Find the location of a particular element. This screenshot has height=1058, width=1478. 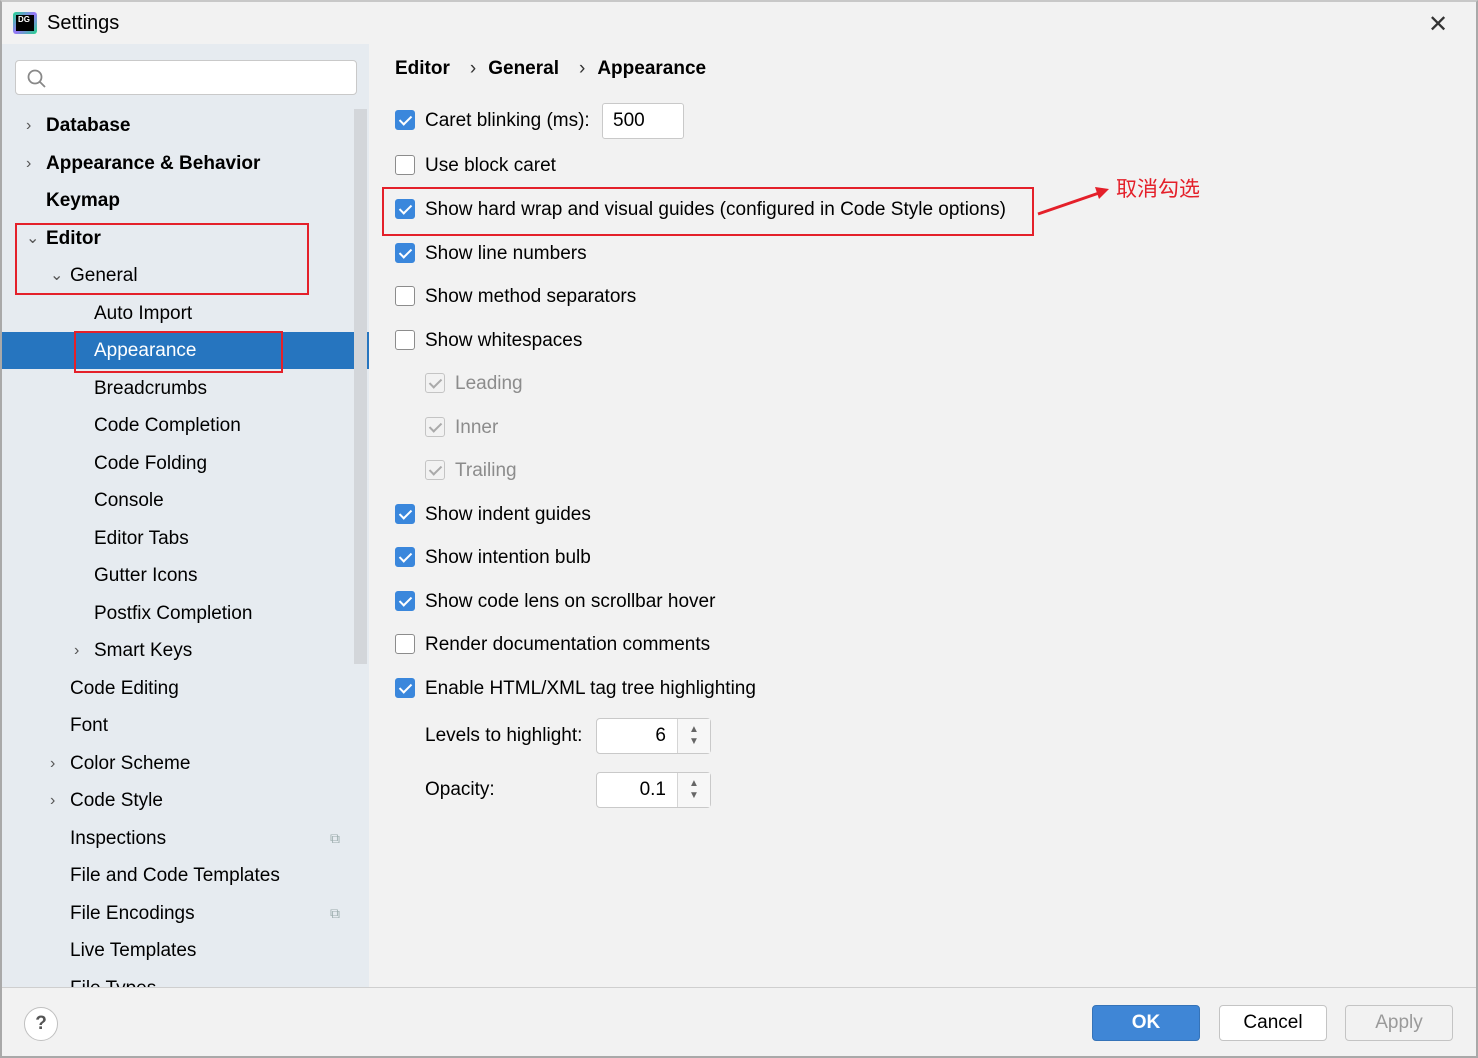

sidebar-item-auto-import: Auto Import is located at coordinates (185, 313).